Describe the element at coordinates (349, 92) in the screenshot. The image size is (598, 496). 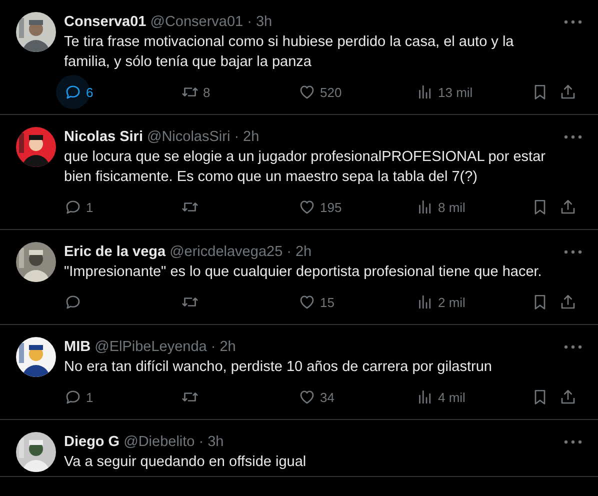
I see `like-button: 520` at that location.